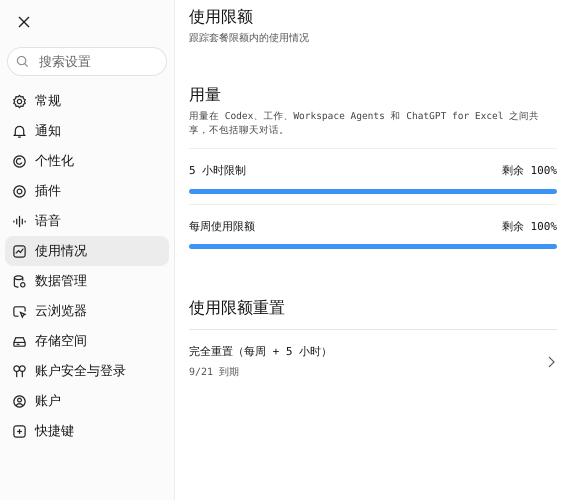 The height and width of the screenshot is (500, 571). What do you see at coordinates (19, 131) in the screenshot?
I see `bell-icon` at bounding box center [19, 131].